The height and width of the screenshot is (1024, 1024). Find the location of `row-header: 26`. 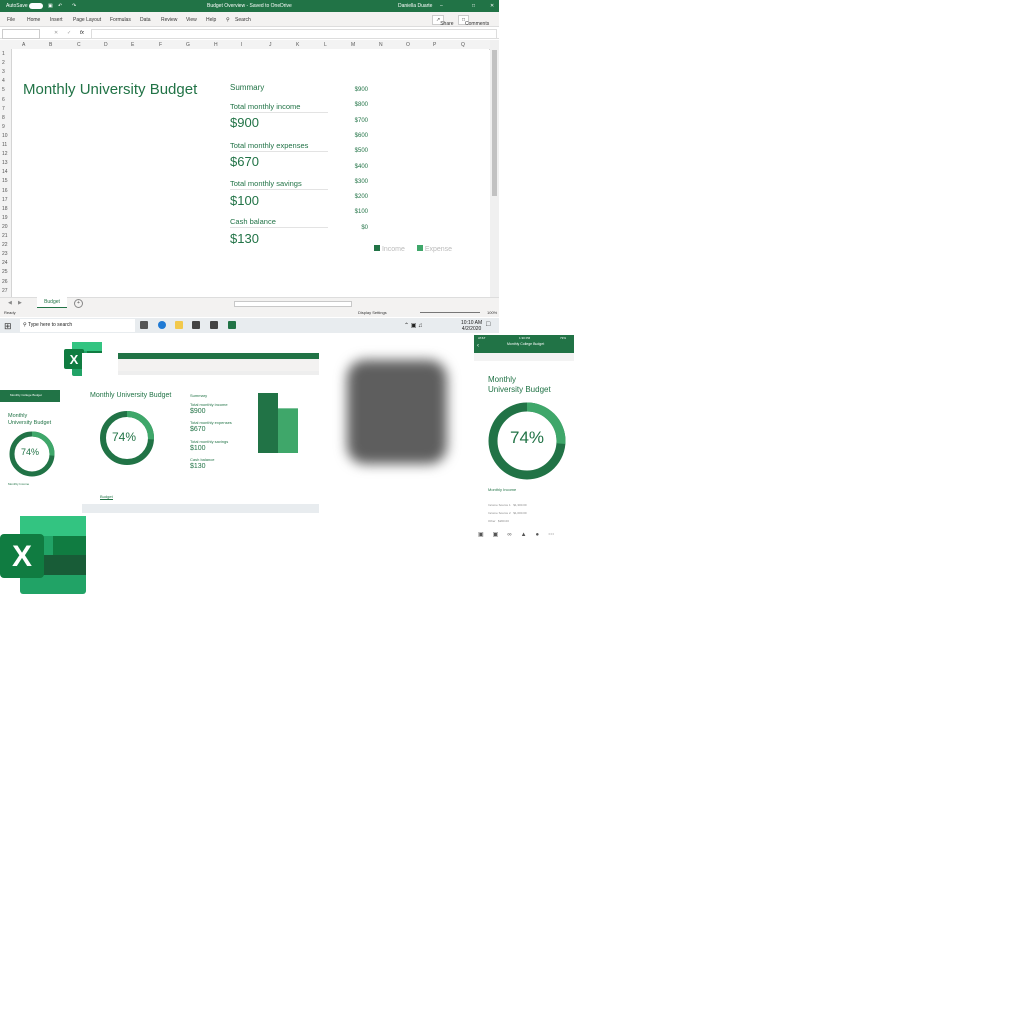

row-header: 26 is located at coordinates (5, 282).